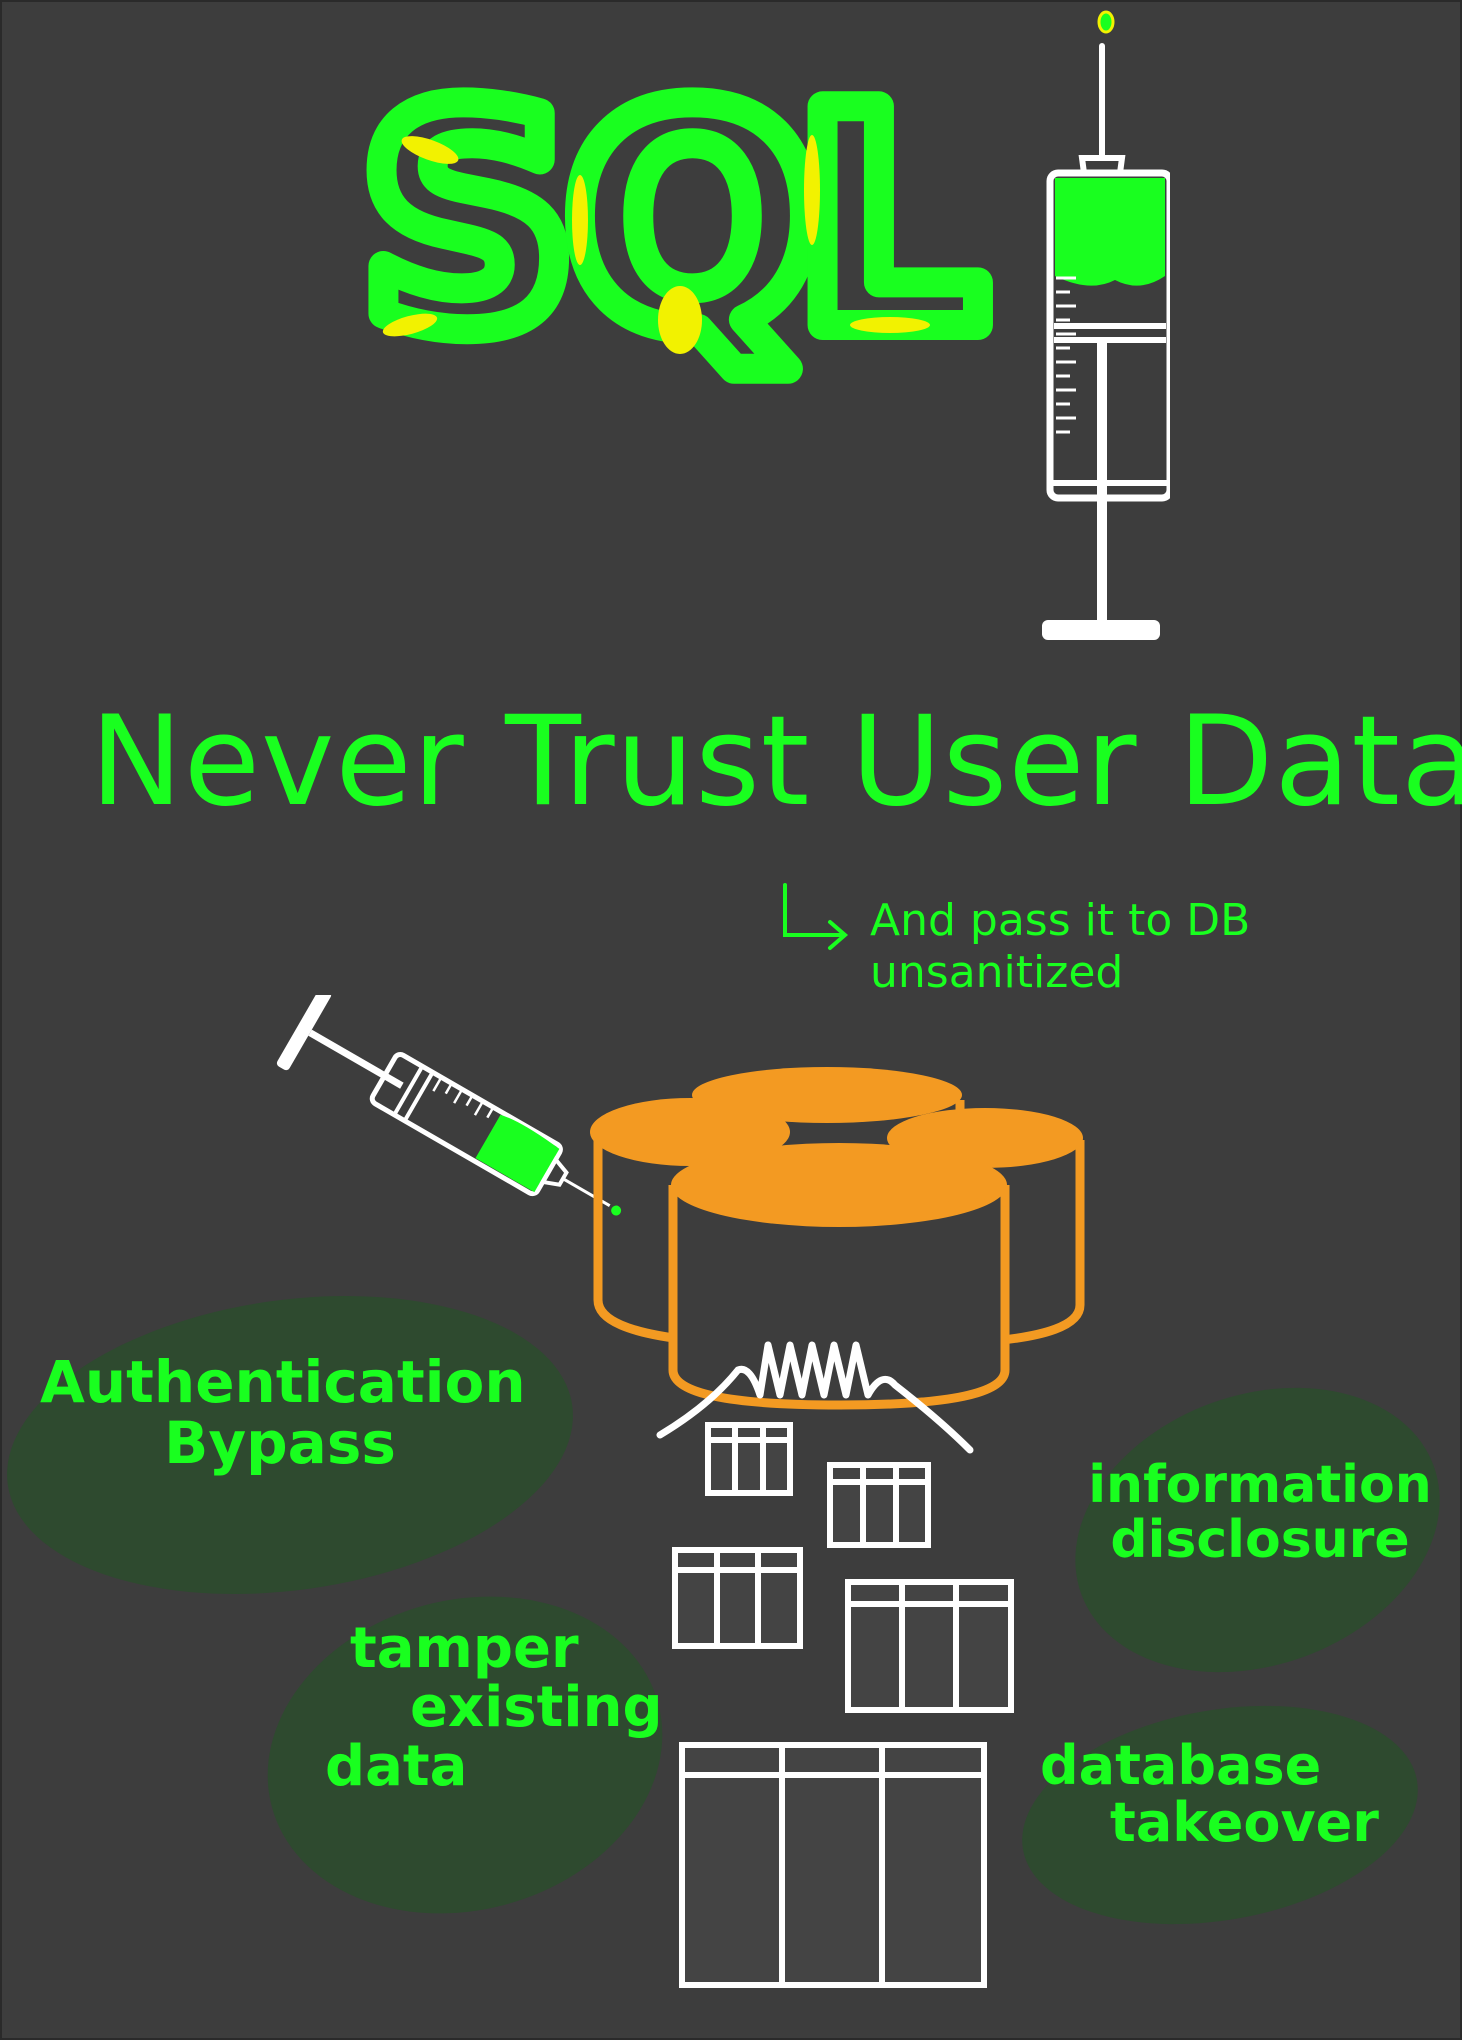  Describe the element at coordinates (843, 1705) in the screenshot. I see `tables-group` at that location.